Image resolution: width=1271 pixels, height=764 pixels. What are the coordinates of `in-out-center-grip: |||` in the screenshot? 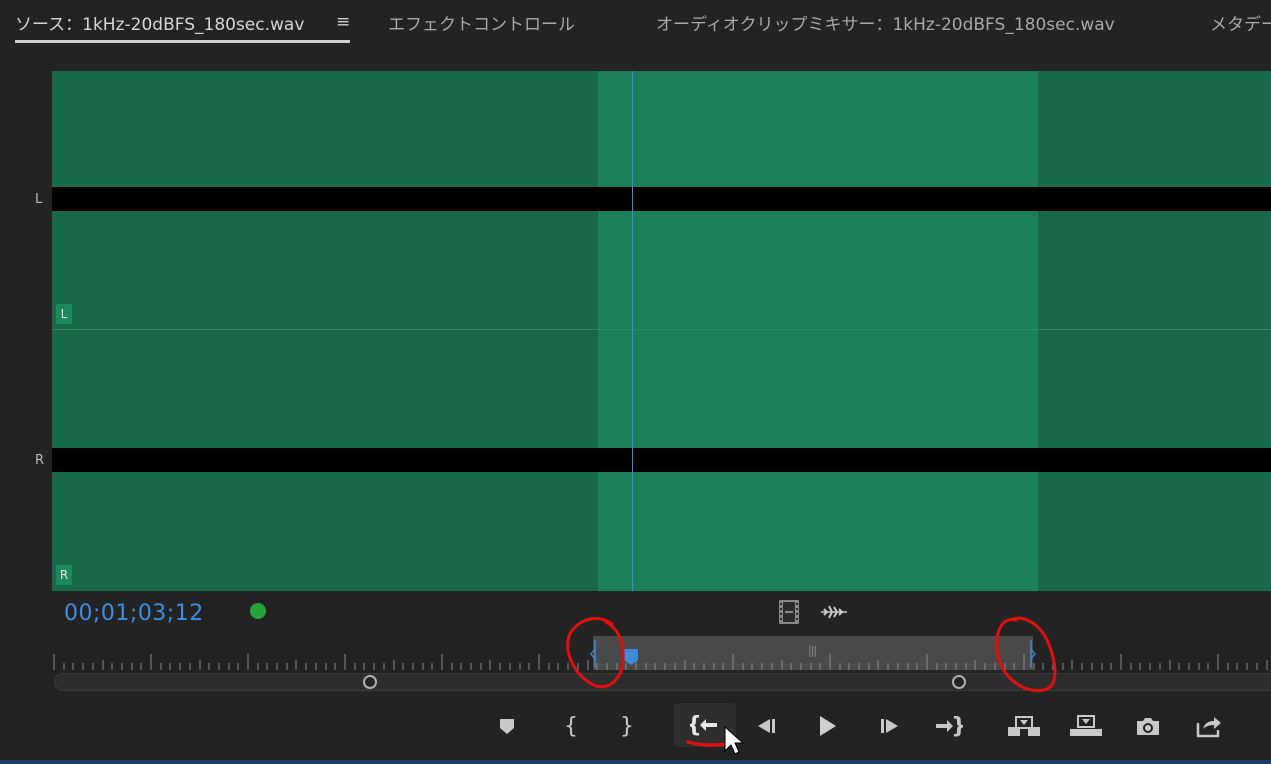 It's located at (812, 650).